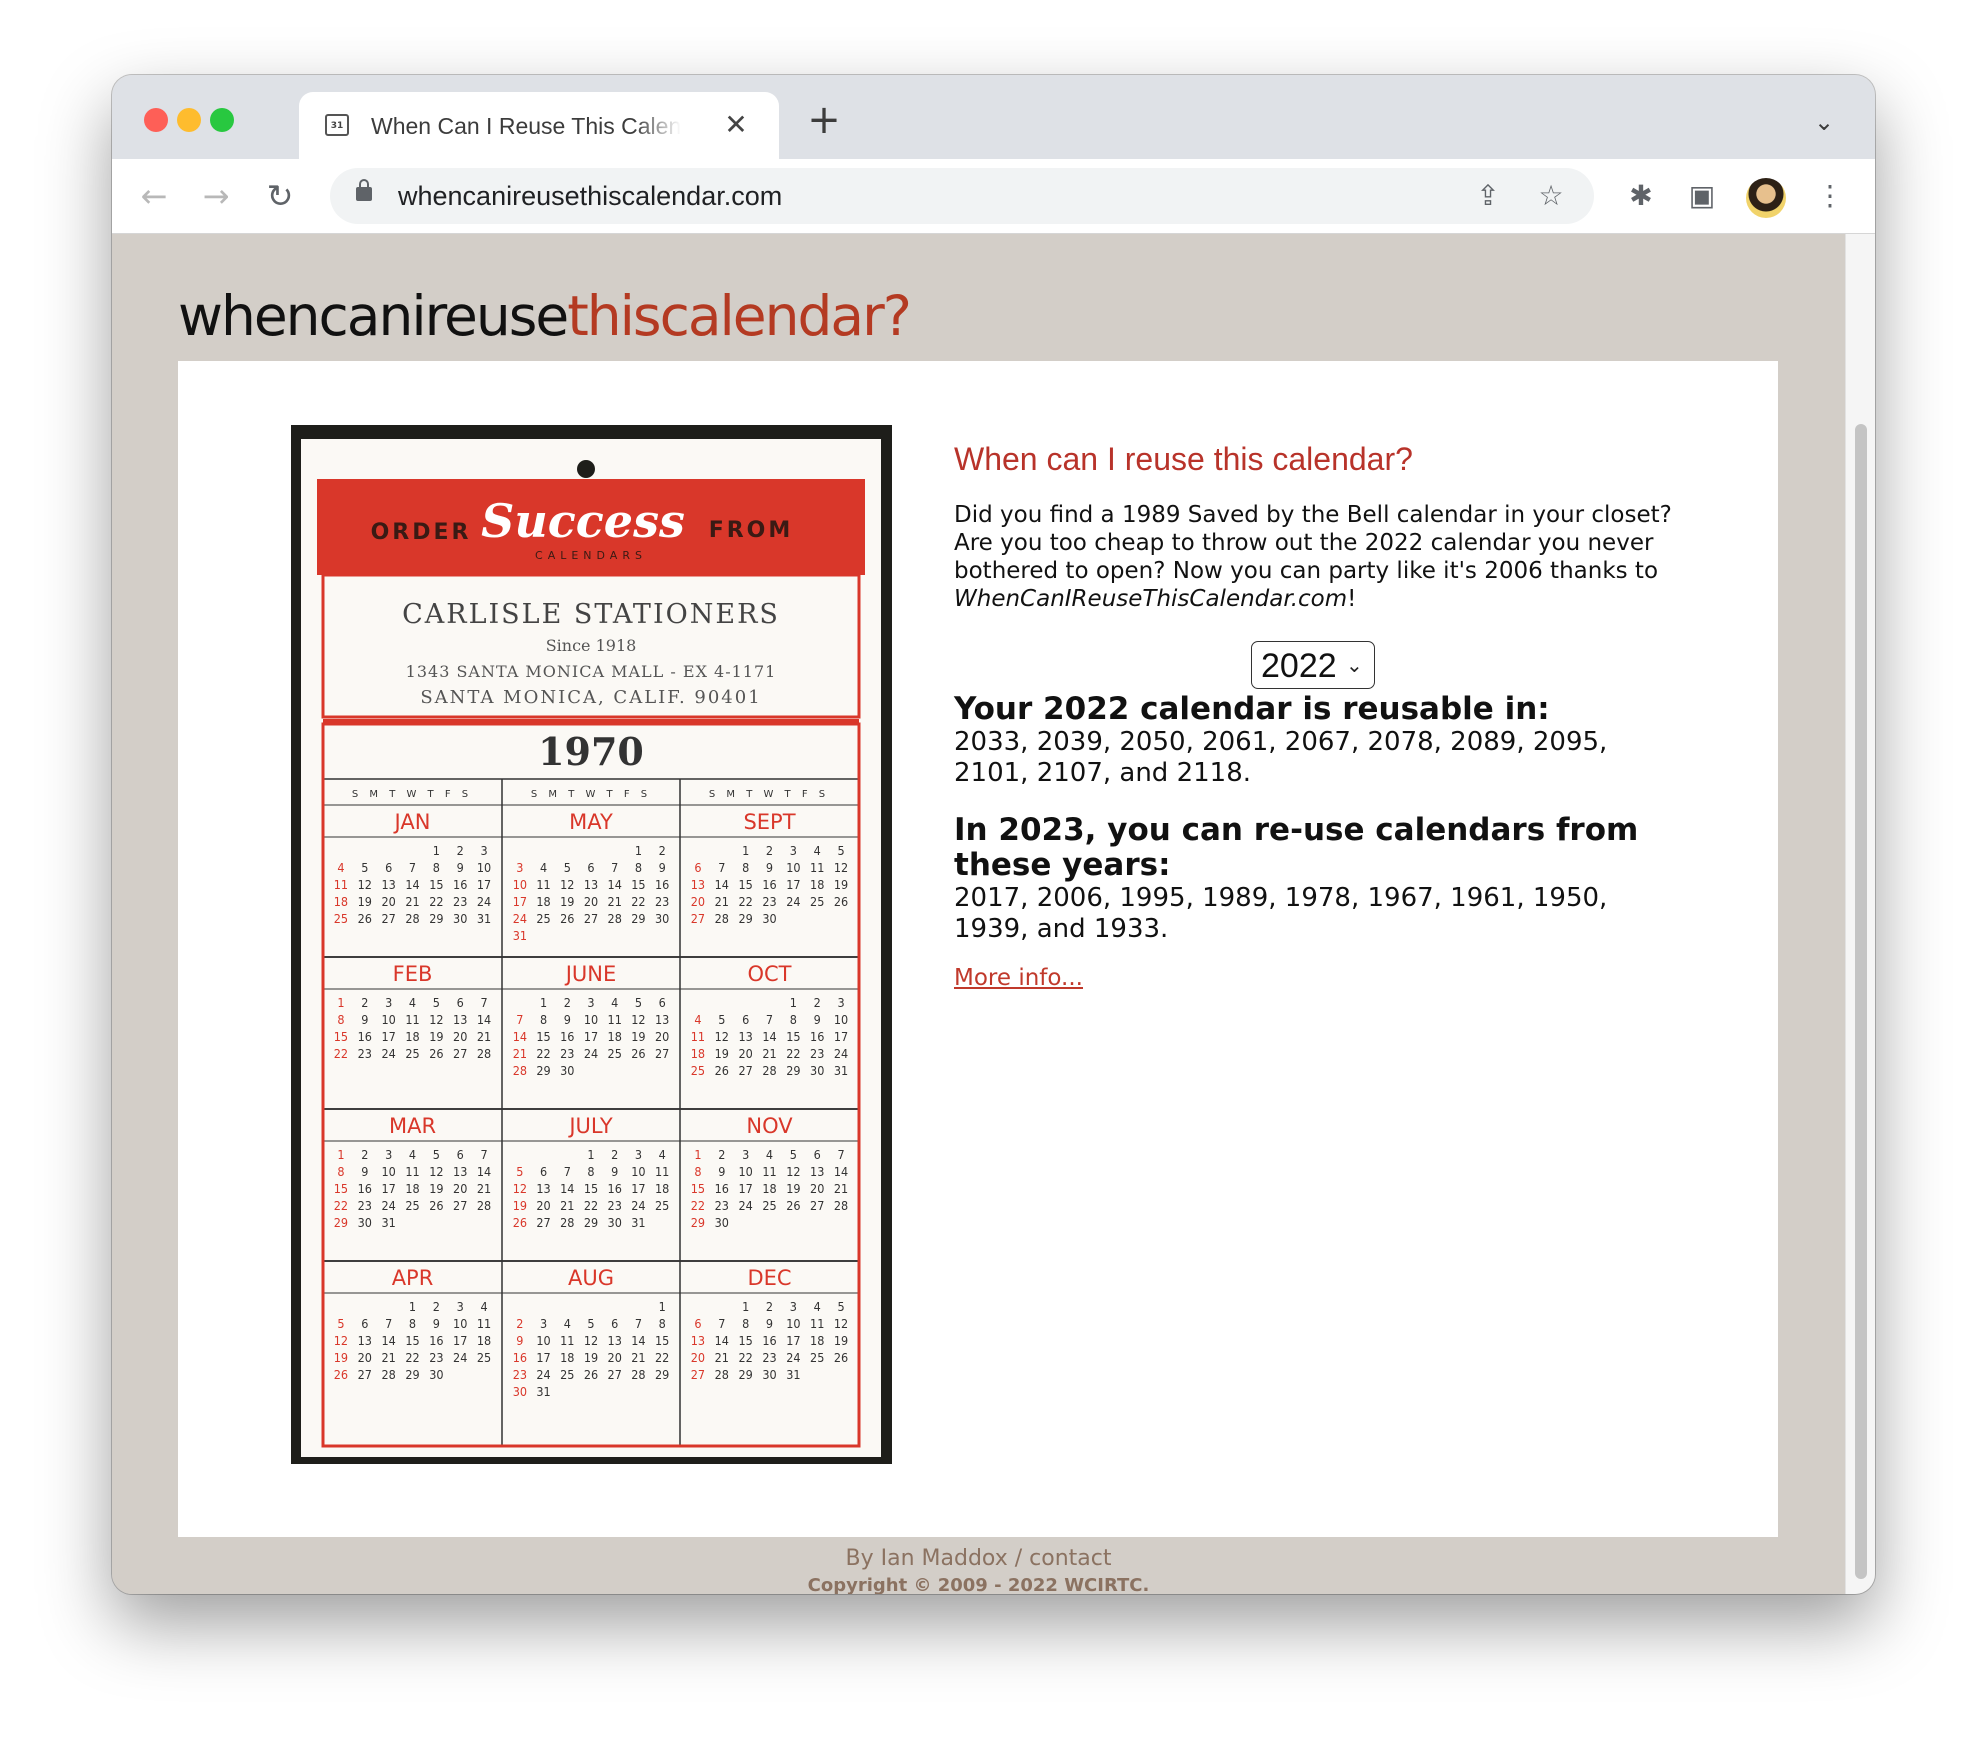  I want to click on footer-byline: By Ian Maddox / contact, so click(978, 1559).